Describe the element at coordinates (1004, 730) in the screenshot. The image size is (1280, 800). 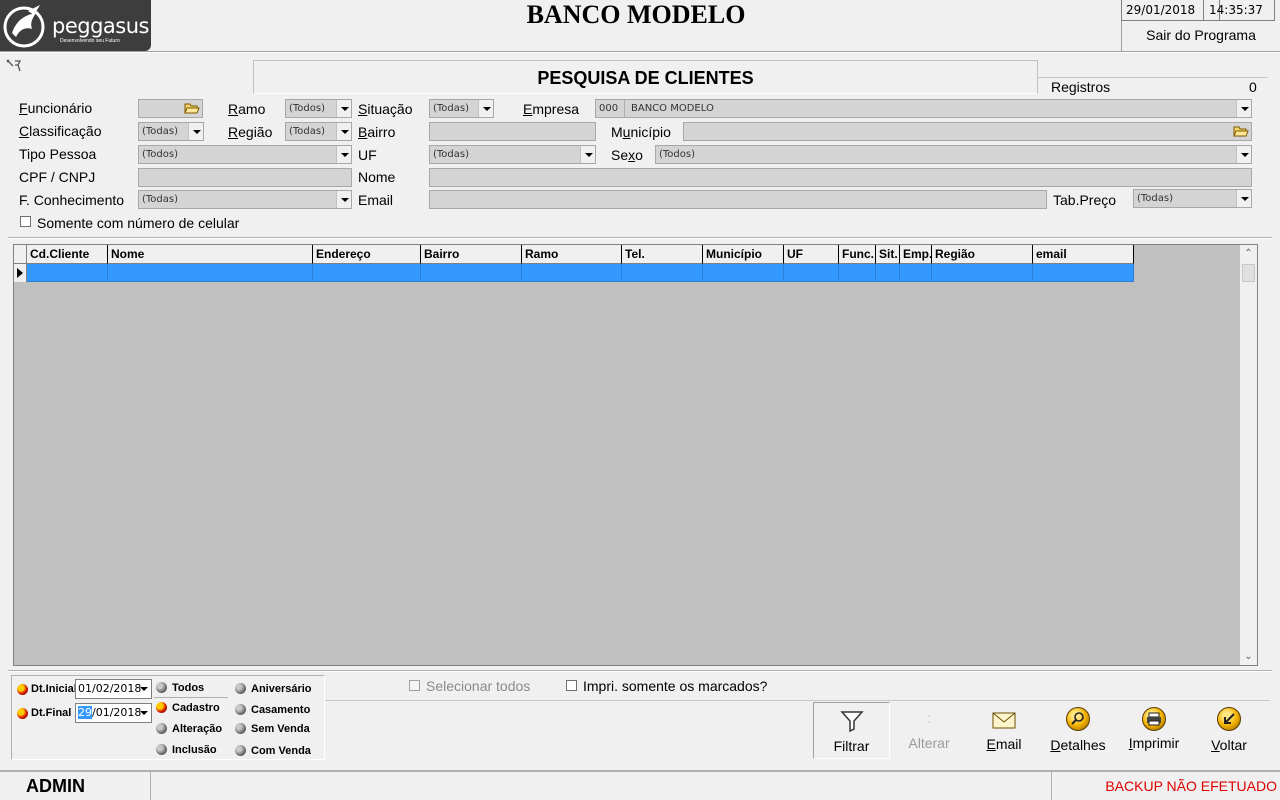
I see `email-button: Email` at that location.